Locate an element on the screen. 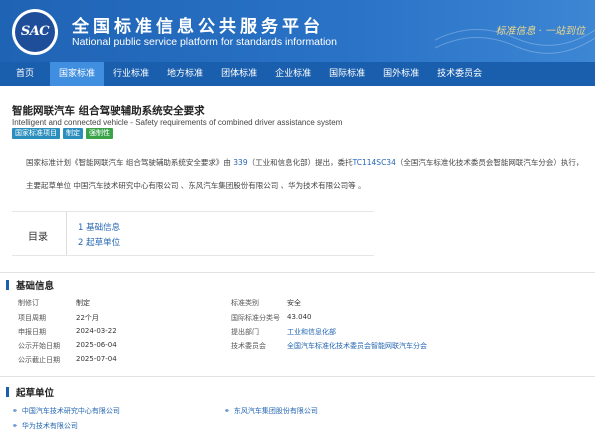  drafter-name: 华为技术有限公司 is located at coordinates (49, 426).